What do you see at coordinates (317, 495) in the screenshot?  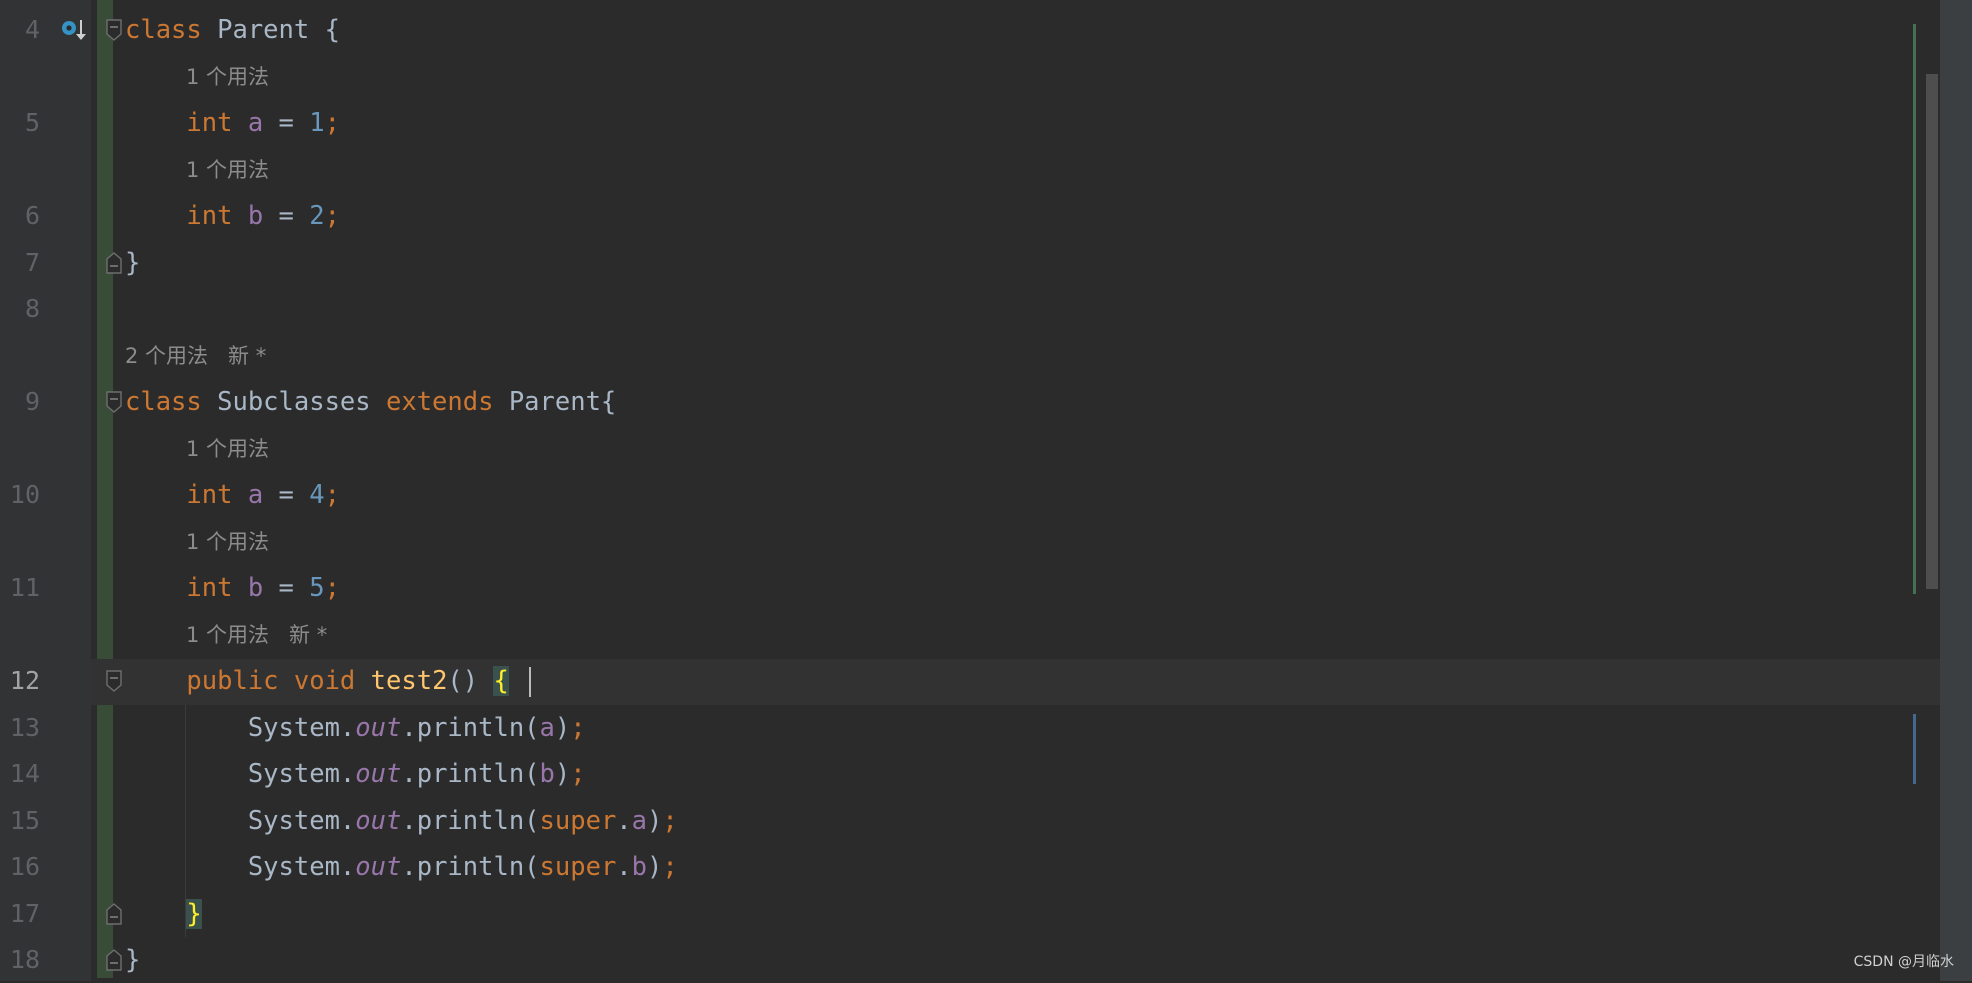 I see `code-token: 4` at bounding box center [317, 495].